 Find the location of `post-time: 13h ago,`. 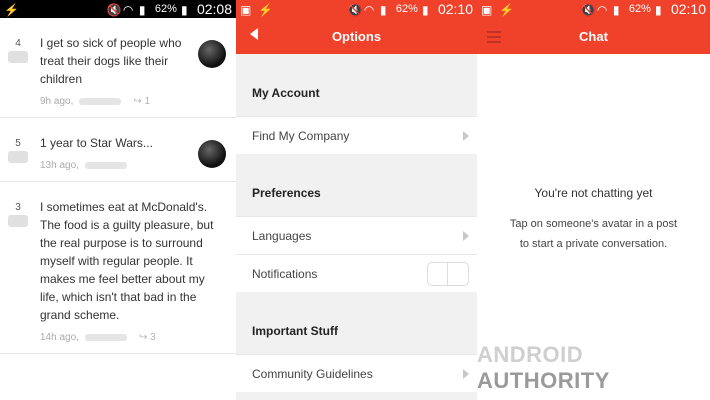

post-time: 13h ago, is located at coordinates (59, 165).